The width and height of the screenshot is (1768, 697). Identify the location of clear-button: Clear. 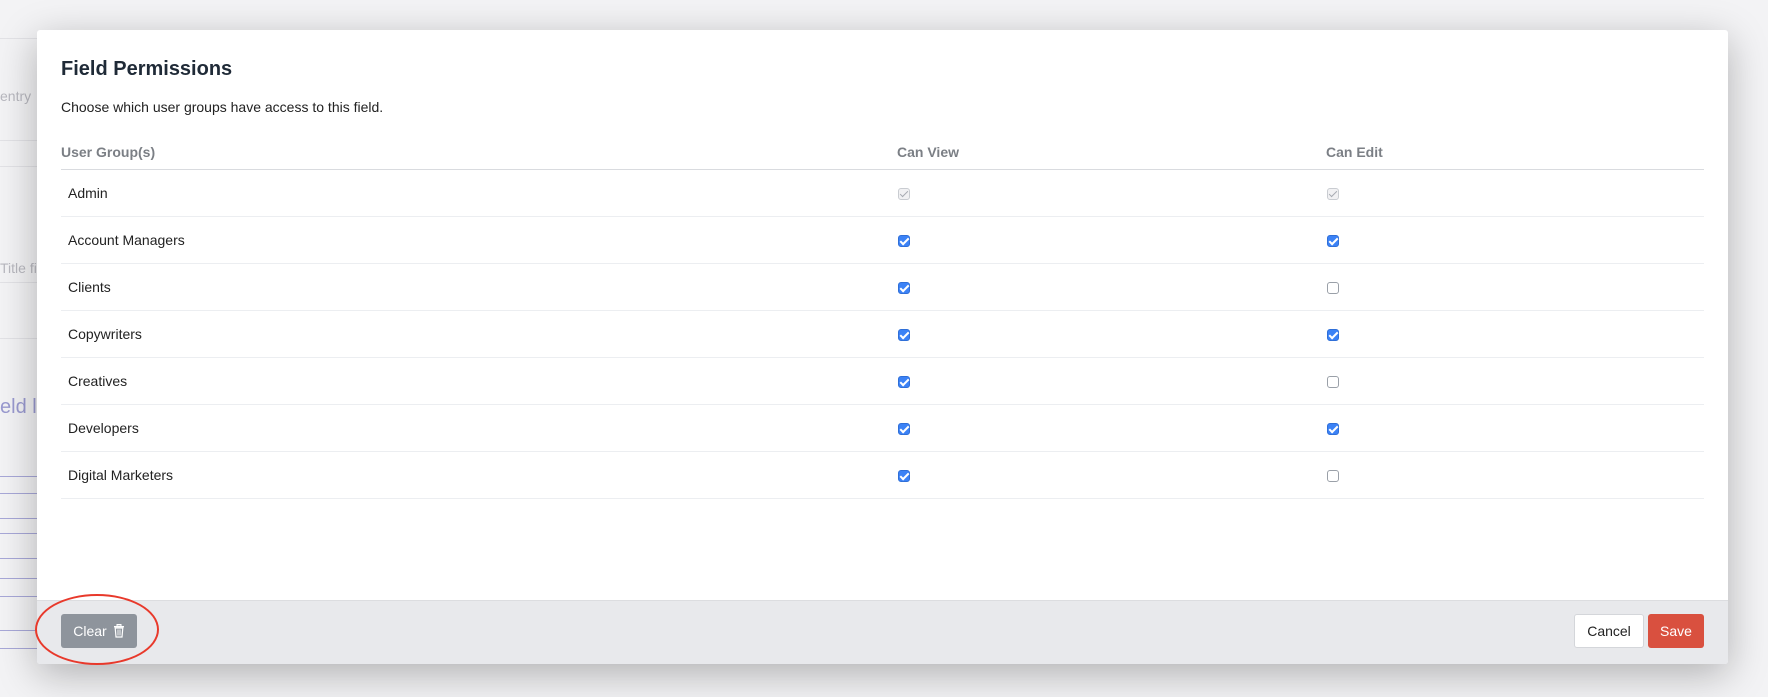
(99, 631).